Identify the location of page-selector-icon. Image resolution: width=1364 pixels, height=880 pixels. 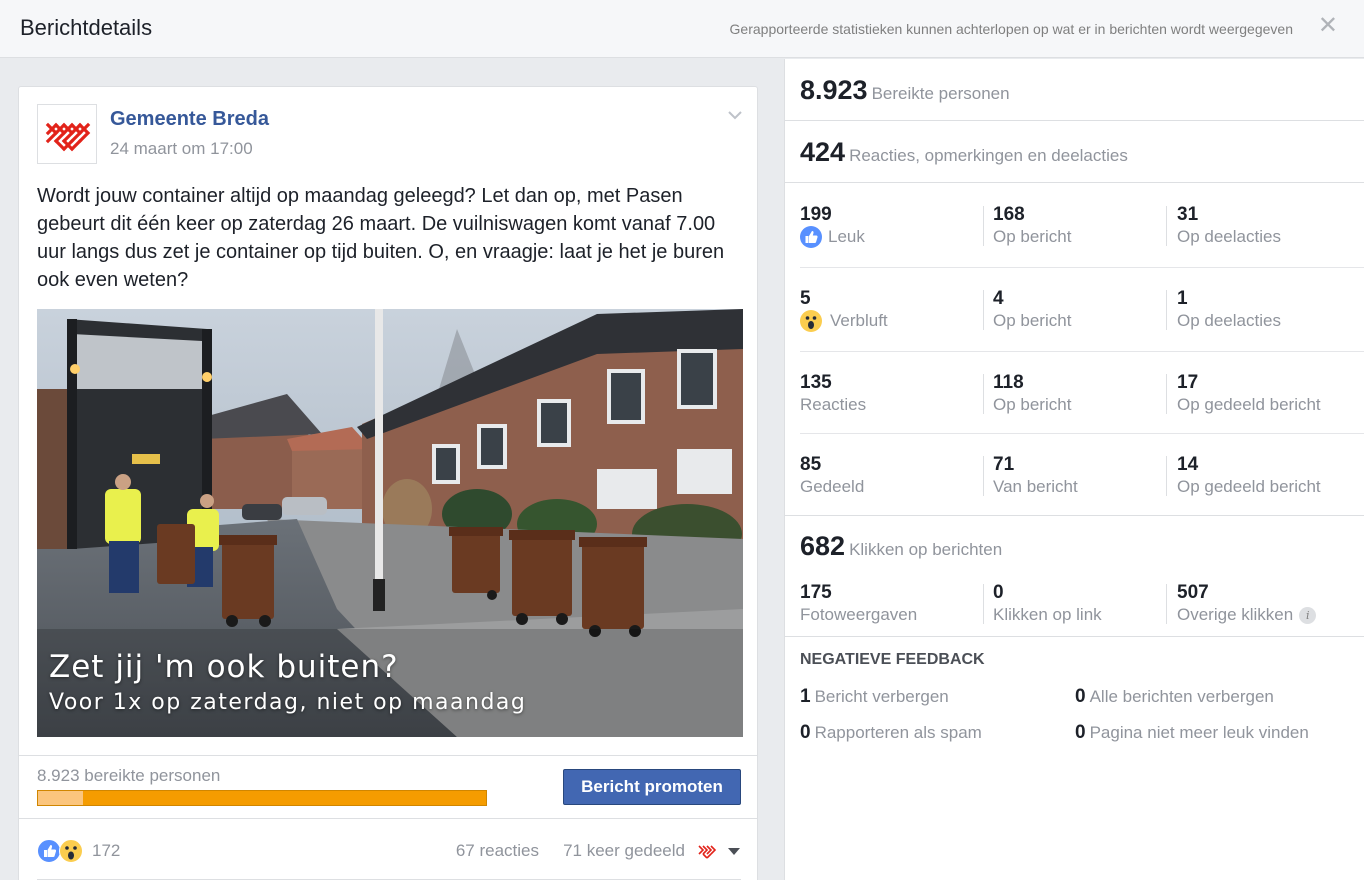
(708, 851).